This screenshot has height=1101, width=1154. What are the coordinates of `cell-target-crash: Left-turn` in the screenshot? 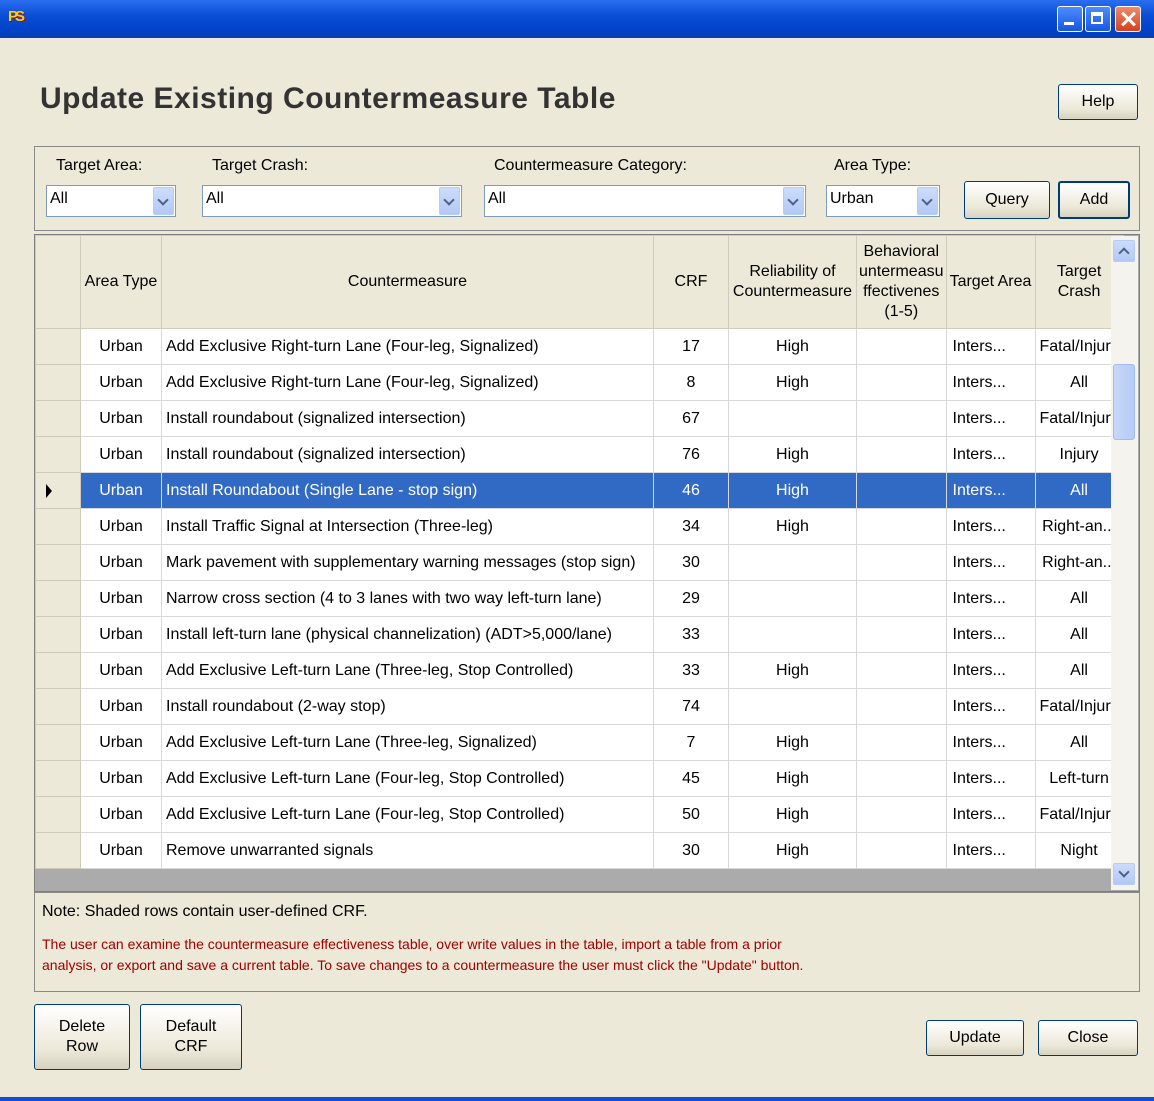 It's located at (1079, 778).